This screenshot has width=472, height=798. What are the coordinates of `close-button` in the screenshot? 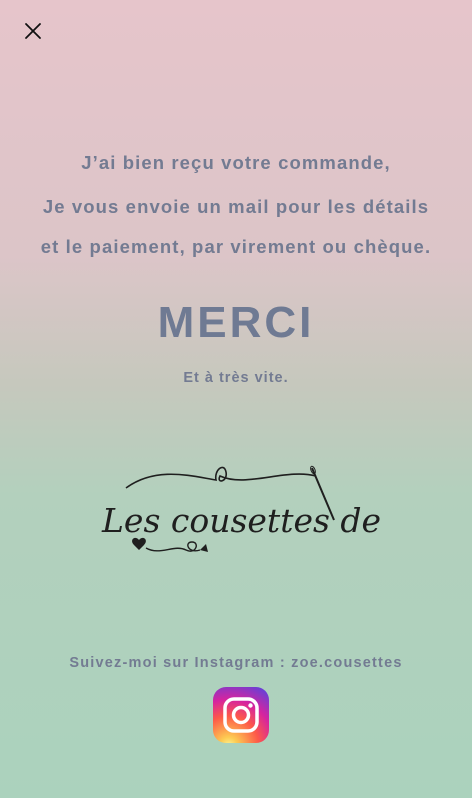 It's located at (33, 31).